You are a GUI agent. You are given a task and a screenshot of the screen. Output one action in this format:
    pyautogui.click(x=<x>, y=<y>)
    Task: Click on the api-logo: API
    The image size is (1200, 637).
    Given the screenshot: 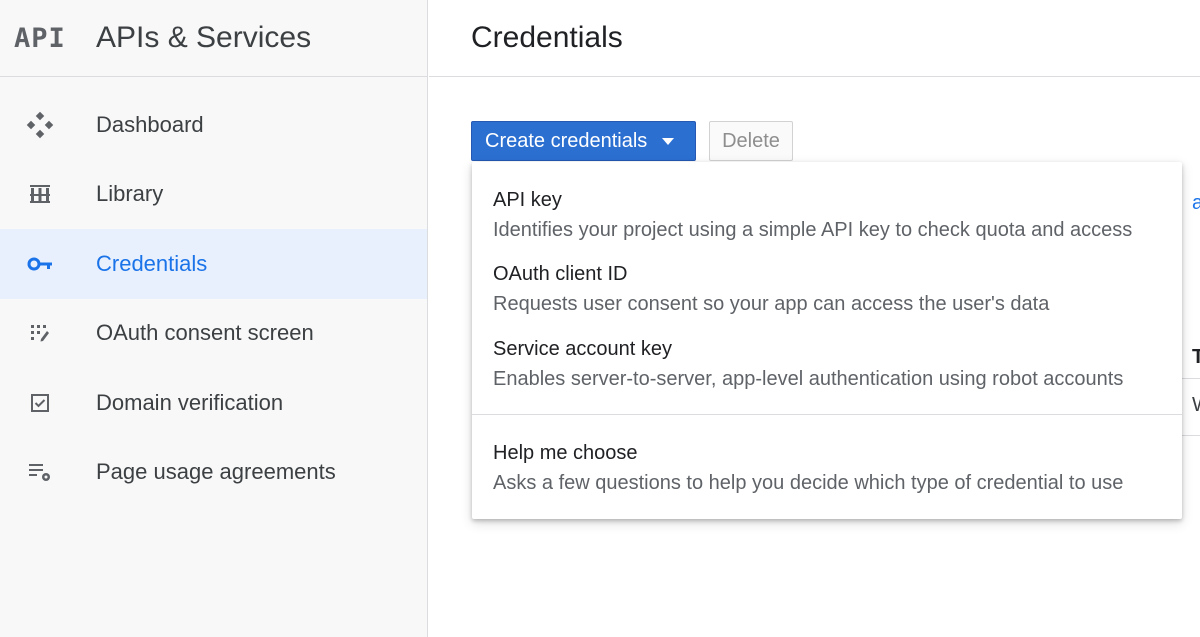 What is the action you would take?
    pyautogui.click(x=55, y=38)
    